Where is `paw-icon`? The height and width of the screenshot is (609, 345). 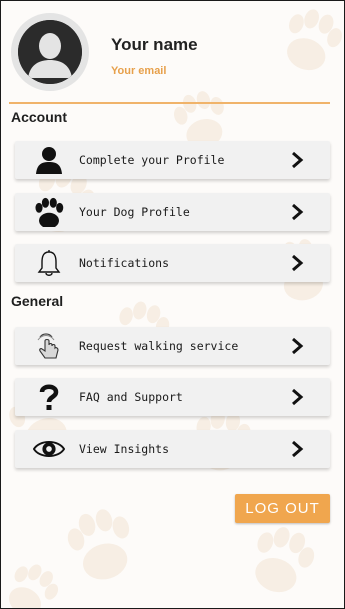
paw-icon is located at coordinates (49, 212).